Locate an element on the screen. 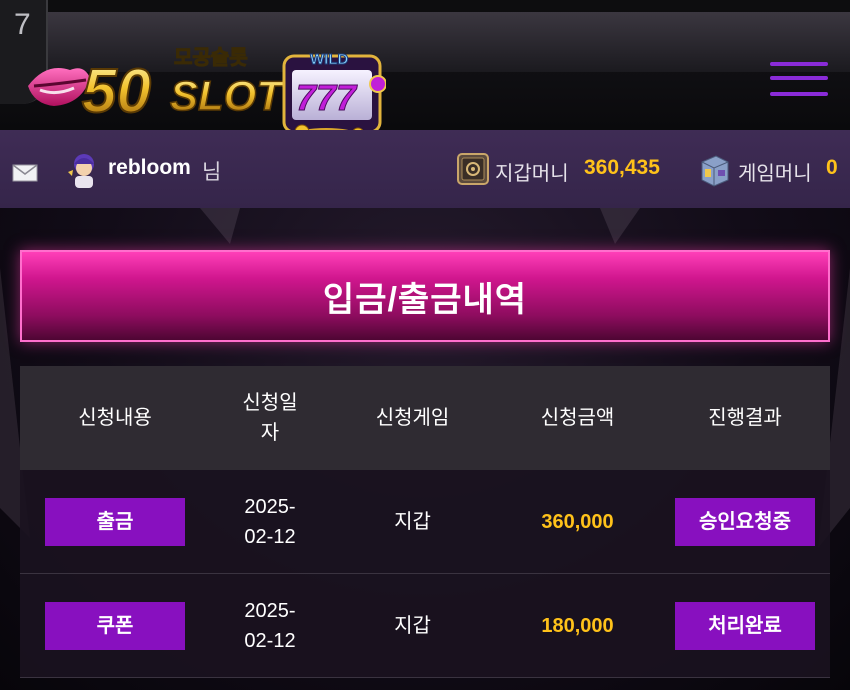 The height and width of the screenshot is (690, 850). column-header-status: 진행결과 is located at coordinates (745, 418).